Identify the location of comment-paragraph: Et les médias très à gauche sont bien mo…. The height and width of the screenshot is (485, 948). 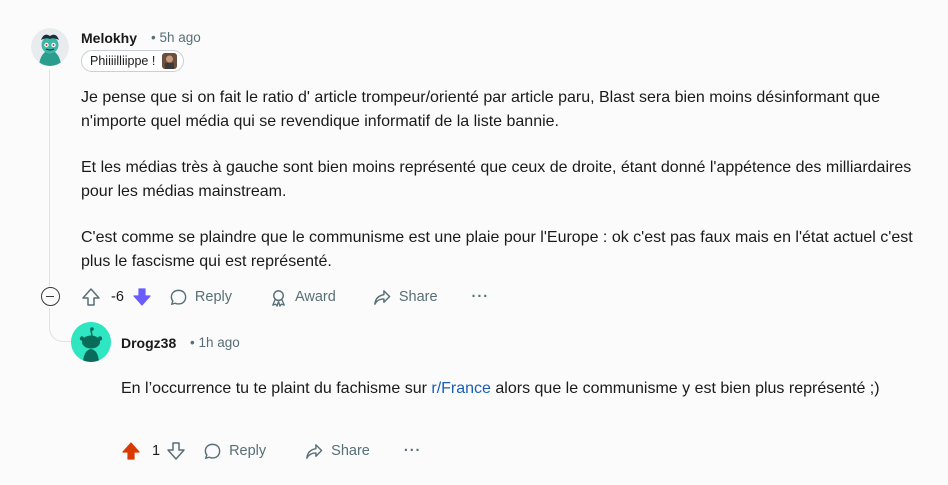
(496, 179).